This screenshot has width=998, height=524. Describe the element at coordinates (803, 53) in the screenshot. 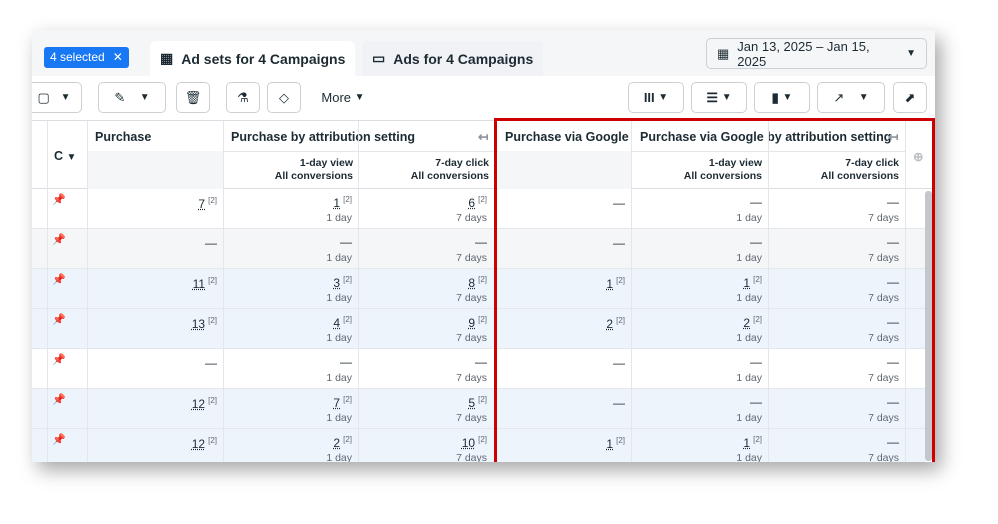

I see `date-range-label: Jan 13, 2025 – Jan 15, 2025` at that location.